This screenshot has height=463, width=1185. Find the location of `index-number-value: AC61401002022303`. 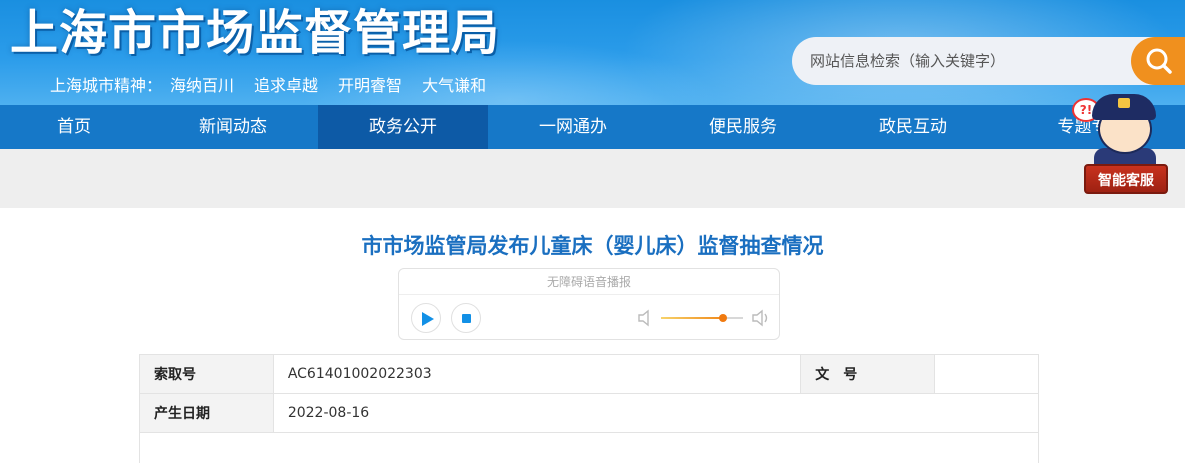

index-number-value: AC61401002022303 is located at coordinates (537, 374).